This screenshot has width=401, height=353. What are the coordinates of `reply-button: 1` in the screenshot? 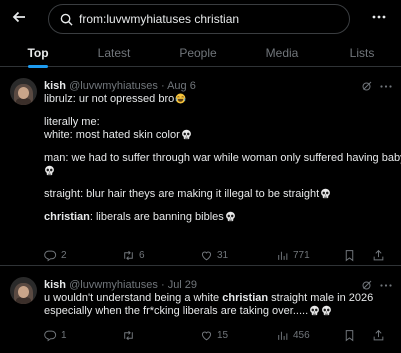 It's located at (55, 335).